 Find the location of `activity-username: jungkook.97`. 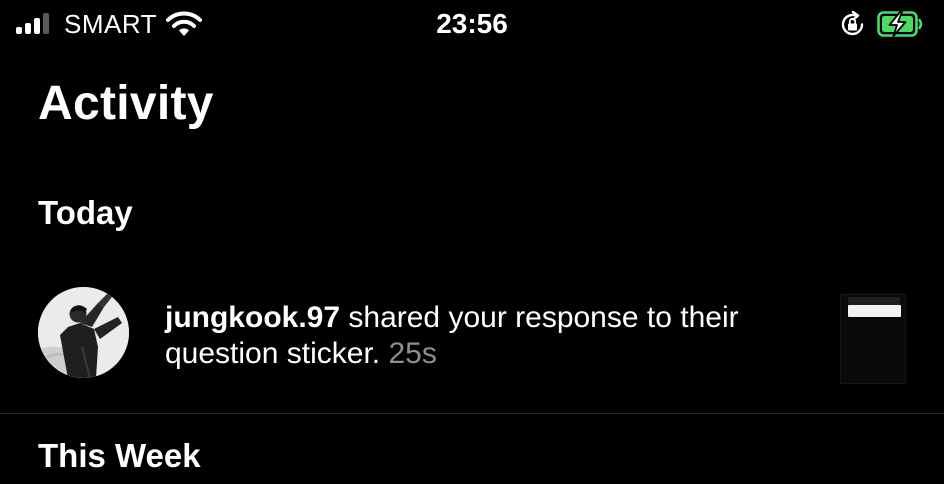

activity-username: jungkook.97 is located at coordinates (252, 317).